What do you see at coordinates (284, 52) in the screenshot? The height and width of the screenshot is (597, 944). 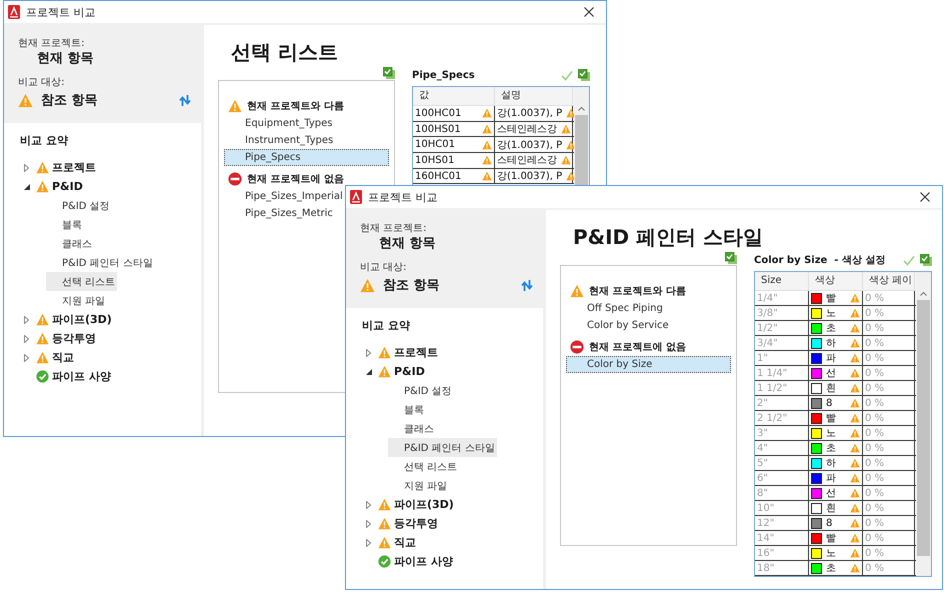 I see `section-heading: 선택 리스트` at bounding box center [284, 52].